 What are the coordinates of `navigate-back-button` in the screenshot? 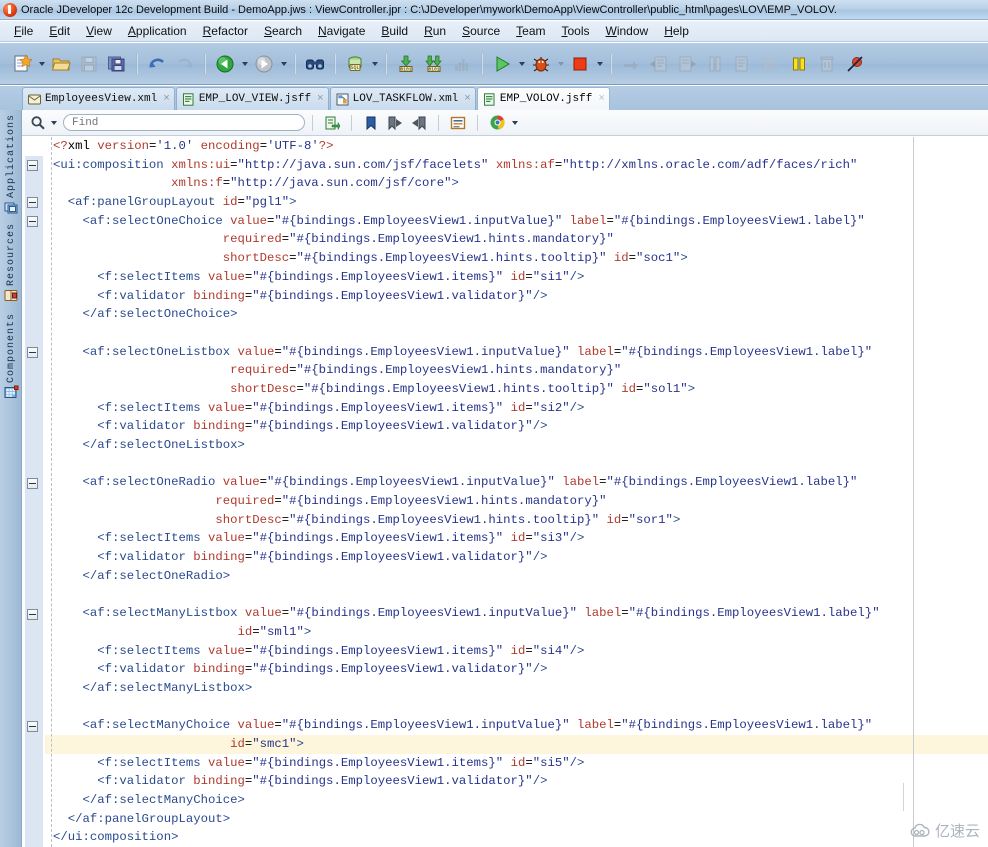 It's located at (225, 64).